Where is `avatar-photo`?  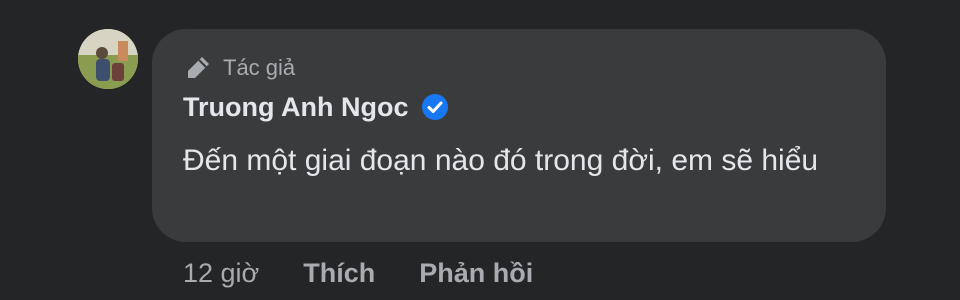 avatar-photo is located at coordinates (108, 59).